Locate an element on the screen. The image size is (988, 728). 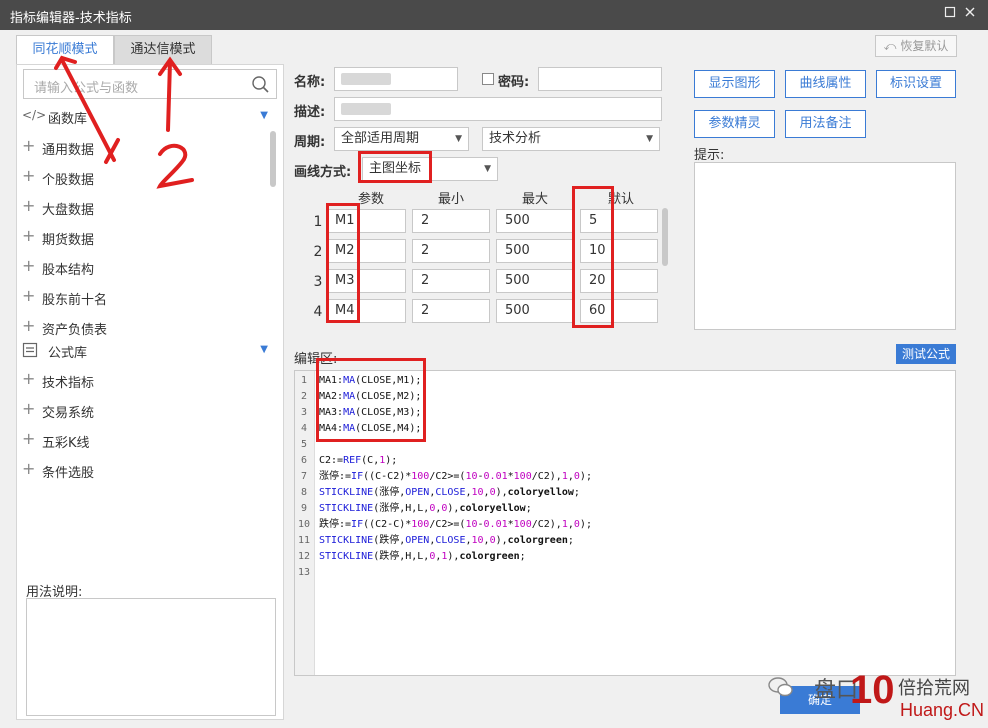
show-graph-button: 显示图形 is located at coordinates (734, 84).